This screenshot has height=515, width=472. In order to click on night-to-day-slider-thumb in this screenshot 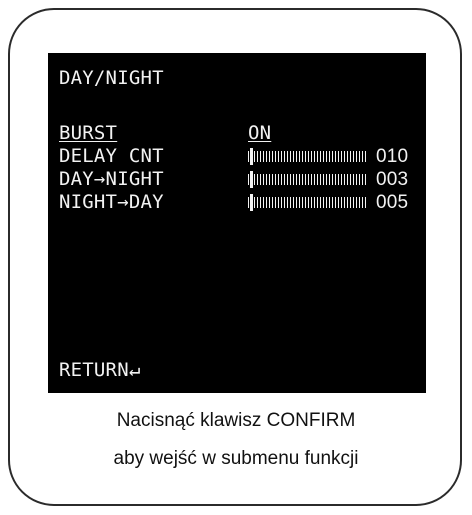, I will do `click(251, 202)`.